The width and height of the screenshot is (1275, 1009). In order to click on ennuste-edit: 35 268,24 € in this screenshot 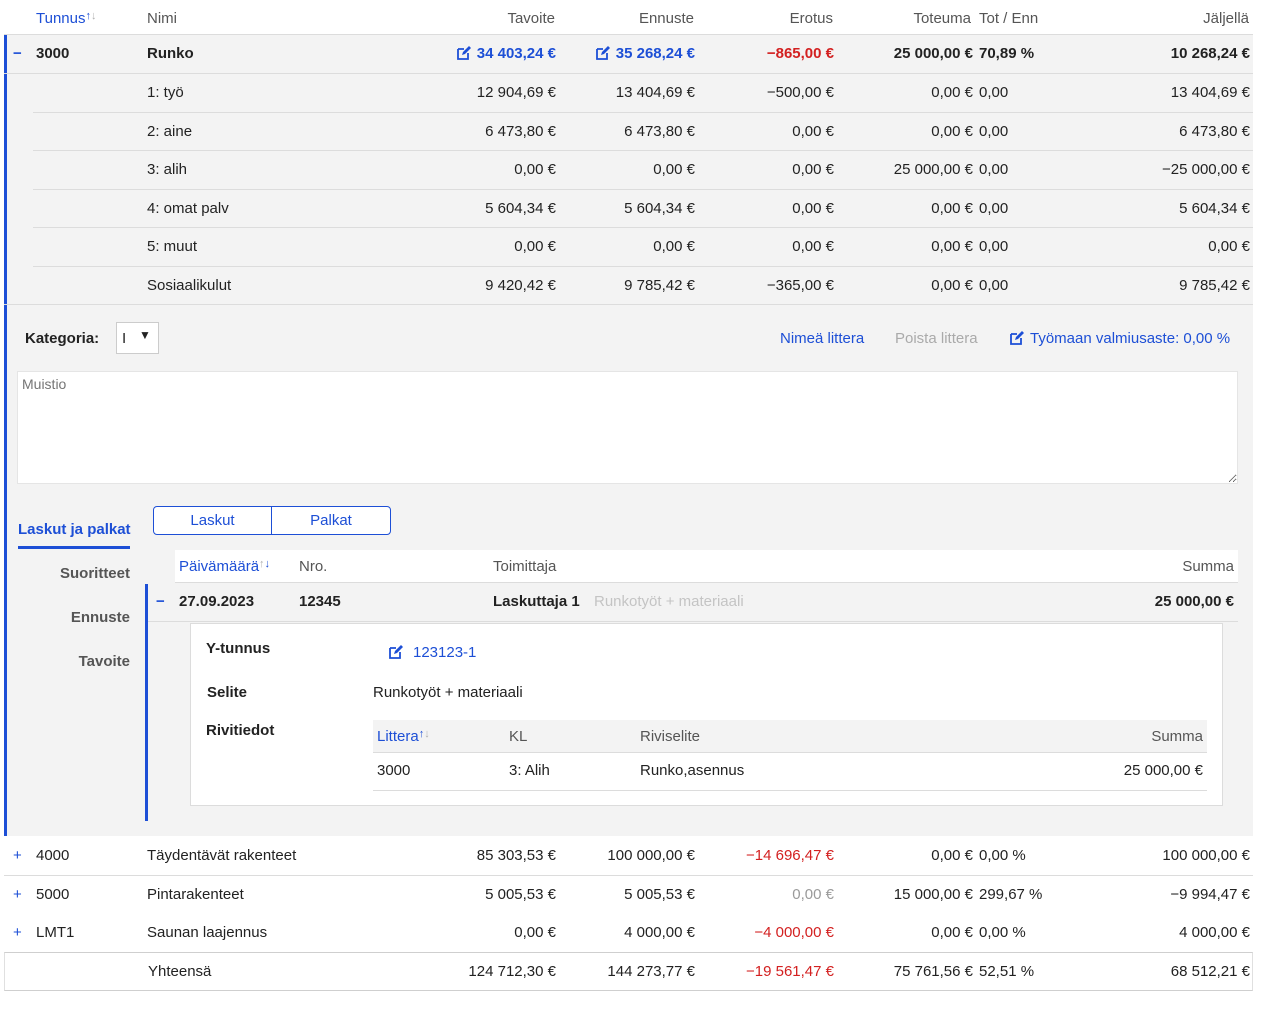, I will do `click(645, 54)`.